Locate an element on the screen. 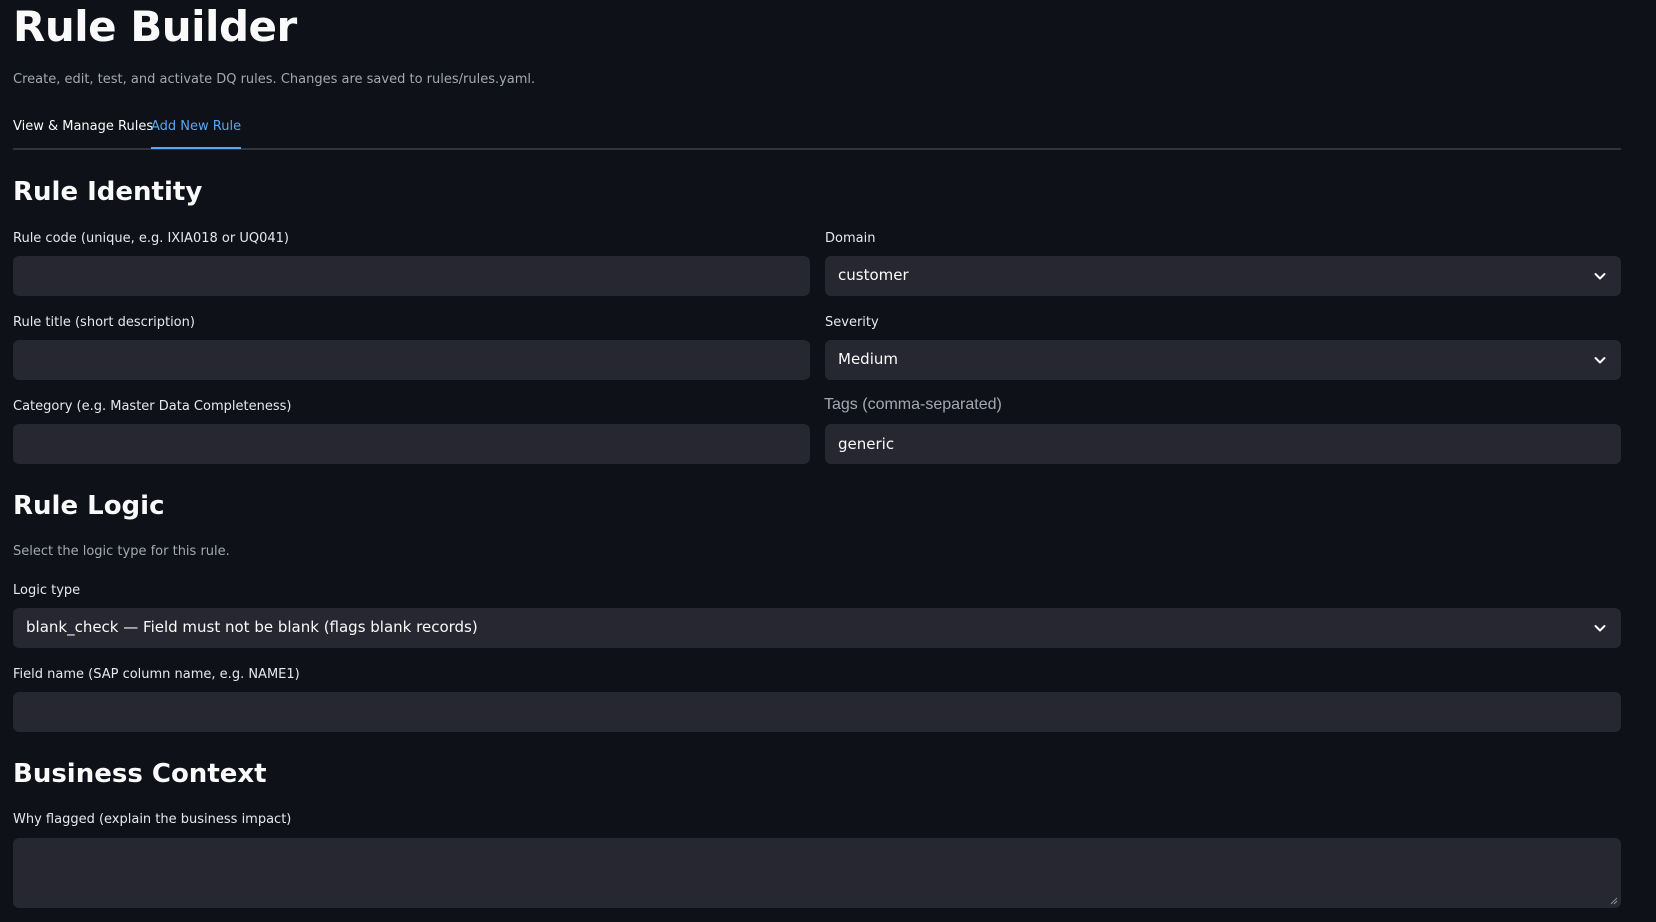  tab-bar: View & Manage Rules Add New Rule is located at coordinates (817, 133).